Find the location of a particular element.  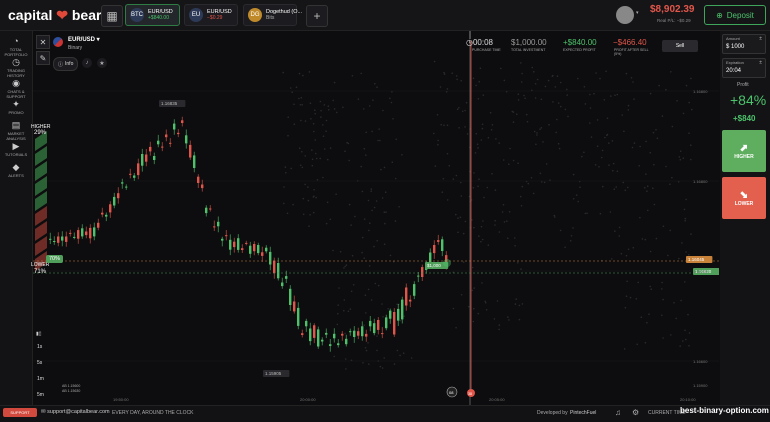

trade-badge: $1,000 is located at coordinates (434, 265).